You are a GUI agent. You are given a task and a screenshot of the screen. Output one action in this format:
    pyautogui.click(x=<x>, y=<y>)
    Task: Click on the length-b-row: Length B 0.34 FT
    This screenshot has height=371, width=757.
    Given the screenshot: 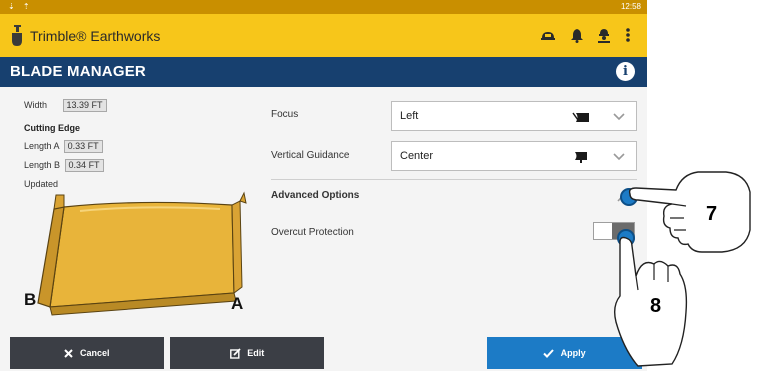 What is the action you would take?
    pyautogui.click(x=64, y=165)
    